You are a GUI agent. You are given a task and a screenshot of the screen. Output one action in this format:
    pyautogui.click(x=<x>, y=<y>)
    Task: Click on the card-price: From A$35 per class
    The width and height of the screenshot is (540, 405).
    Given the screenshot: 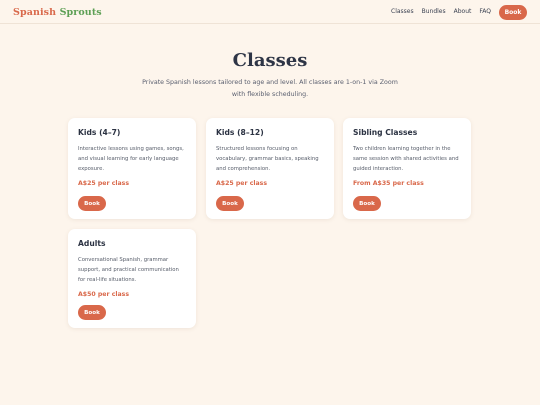 What is the action you would take?
    pyautogui.click(x=388, y=183)
    